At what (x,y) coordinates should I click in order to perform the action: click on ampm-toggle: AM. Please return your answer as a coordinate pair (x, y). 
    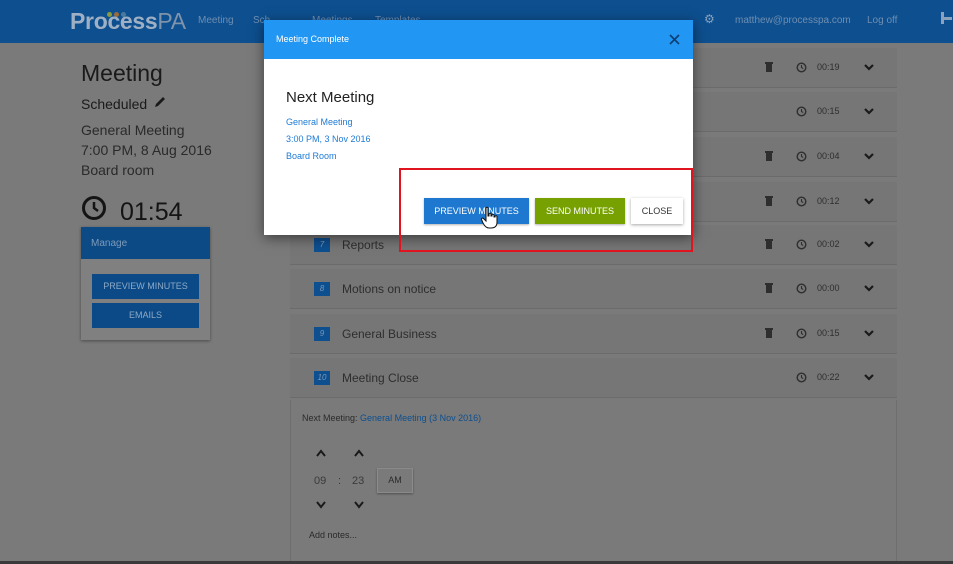
    Looking at the image, I should click on (395, 480).